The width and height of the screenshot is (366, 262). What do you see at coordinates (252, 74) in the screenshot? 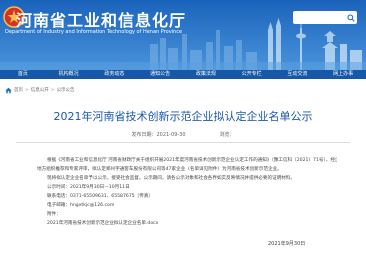
I see `nav-item-disclosure: 公开专栏` at bounding box center [252, 74].